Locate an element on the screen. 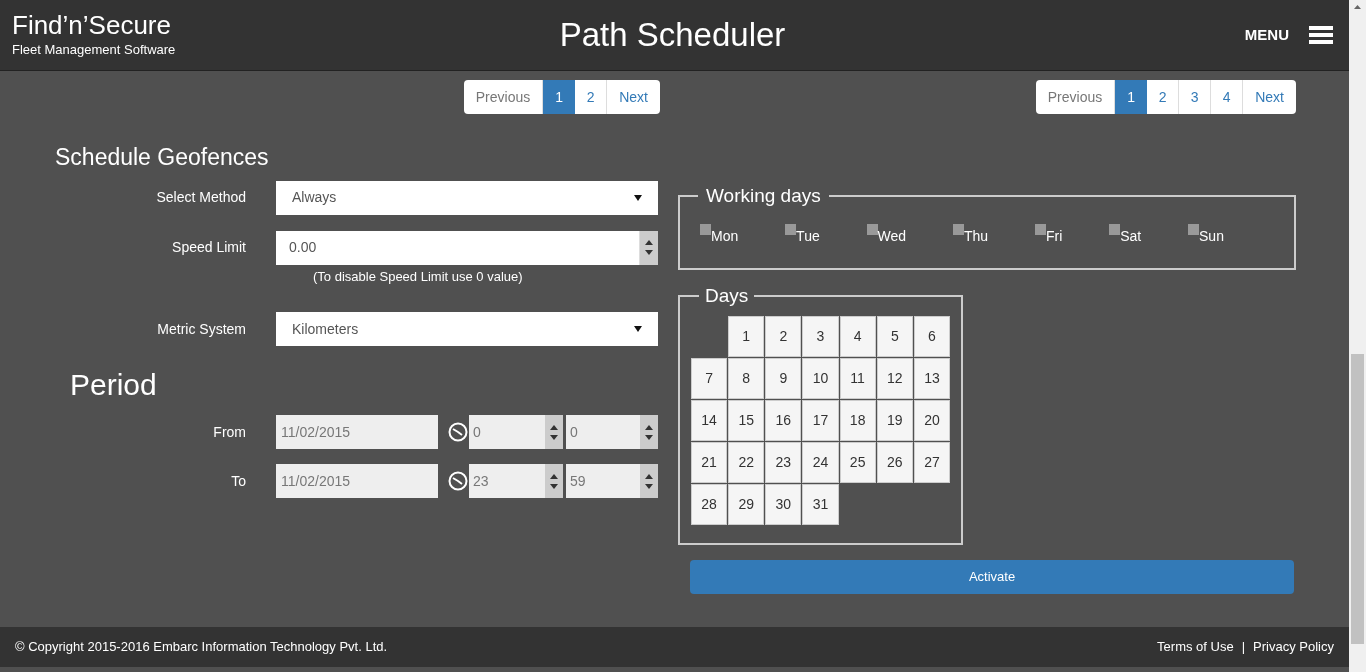  calendar-day: 28 is located at coordinates (709, 504).